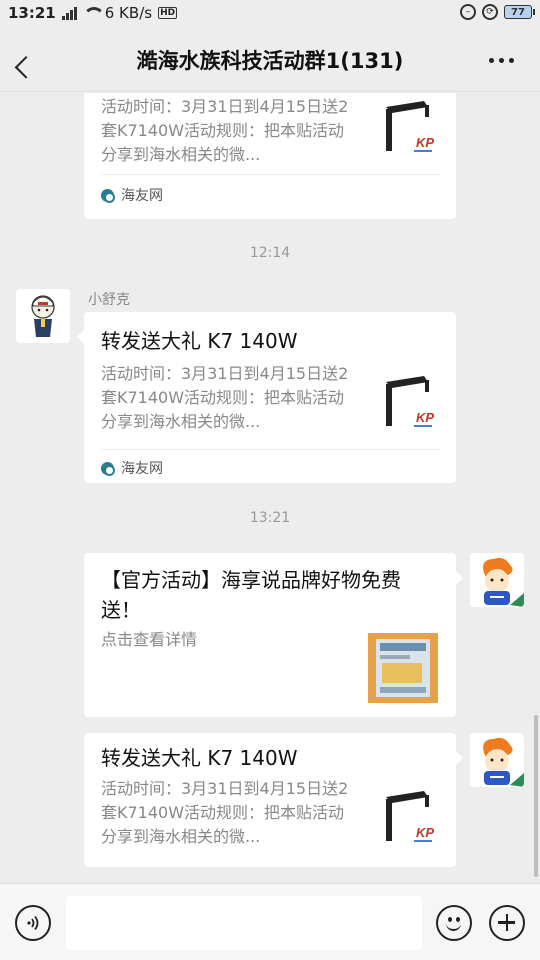  What do you see at coordinates (501, 60) in the screenshot?
I see `more-icon` at bounding box center [501, 60].